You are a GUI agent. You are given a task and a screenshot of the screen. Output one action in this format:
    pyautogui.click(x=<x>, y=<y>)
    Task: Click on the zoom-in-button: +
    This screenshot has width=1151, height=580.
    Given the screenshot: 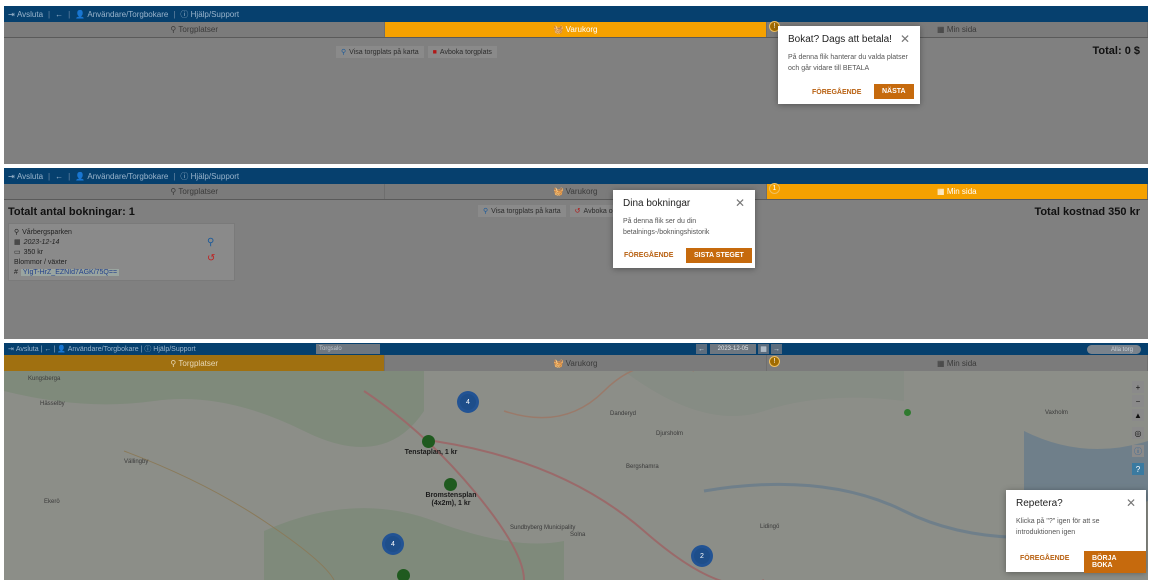 What is the action you would take?
    pyautogui.click(x=1138, y=387)
    